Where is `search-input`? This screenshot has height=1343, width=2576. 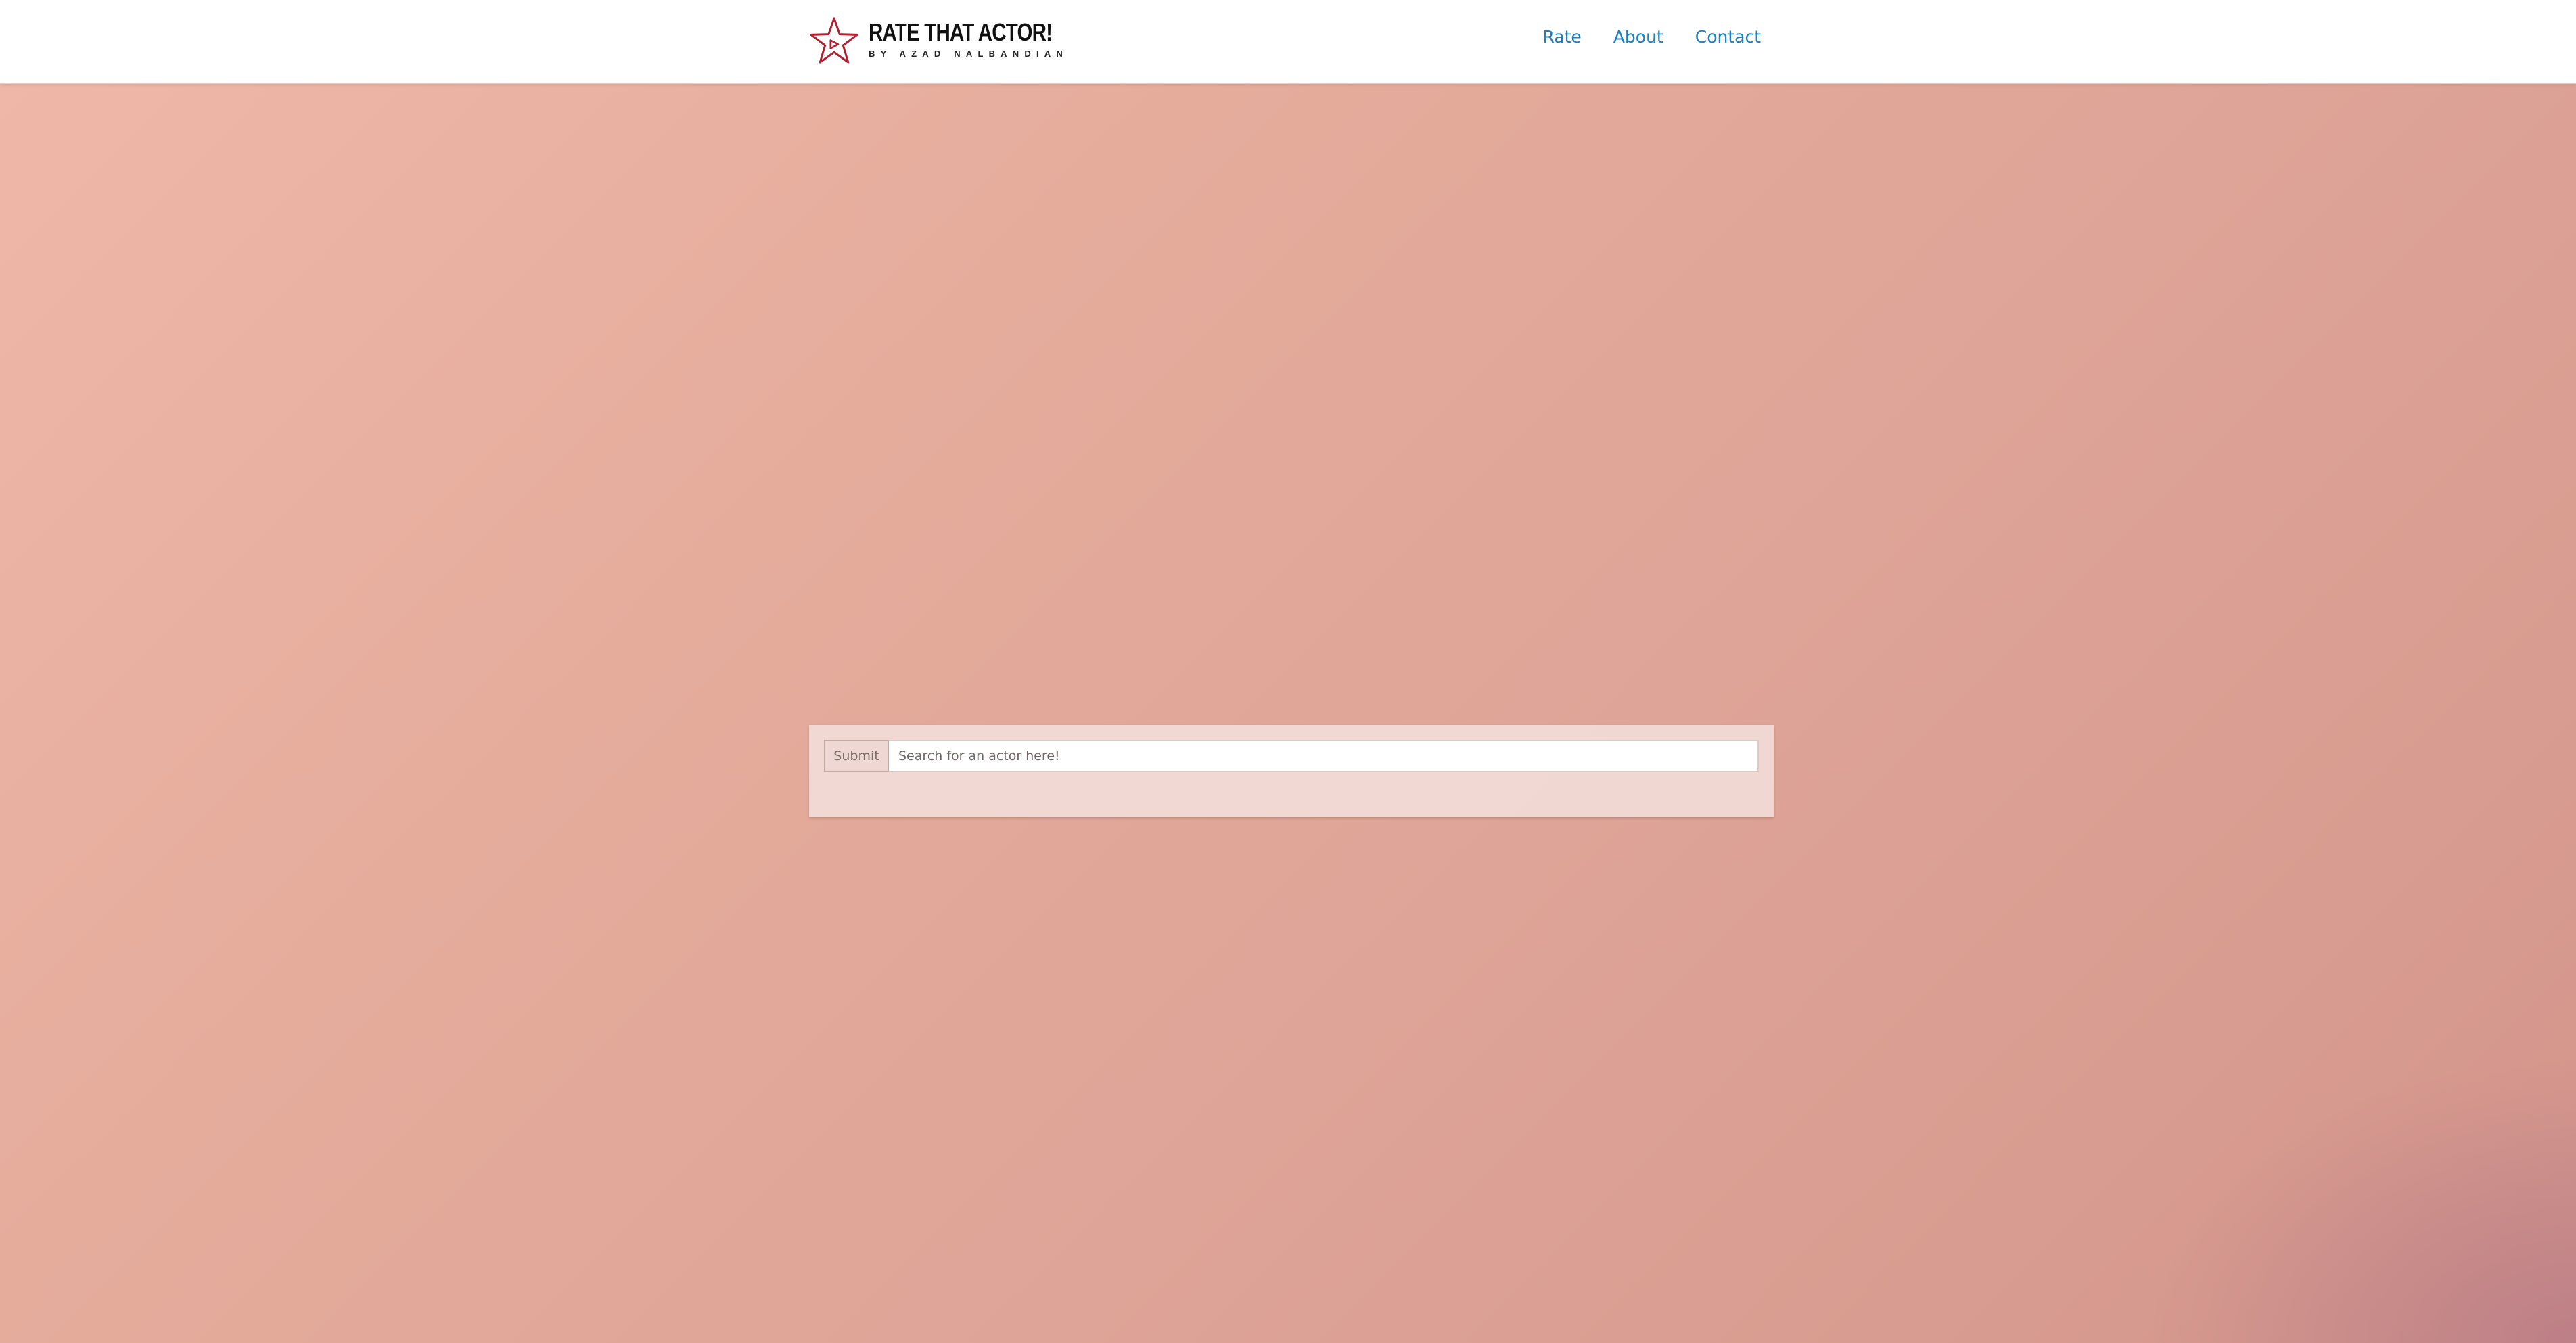 search-input is located at coordinates (1324, 756).